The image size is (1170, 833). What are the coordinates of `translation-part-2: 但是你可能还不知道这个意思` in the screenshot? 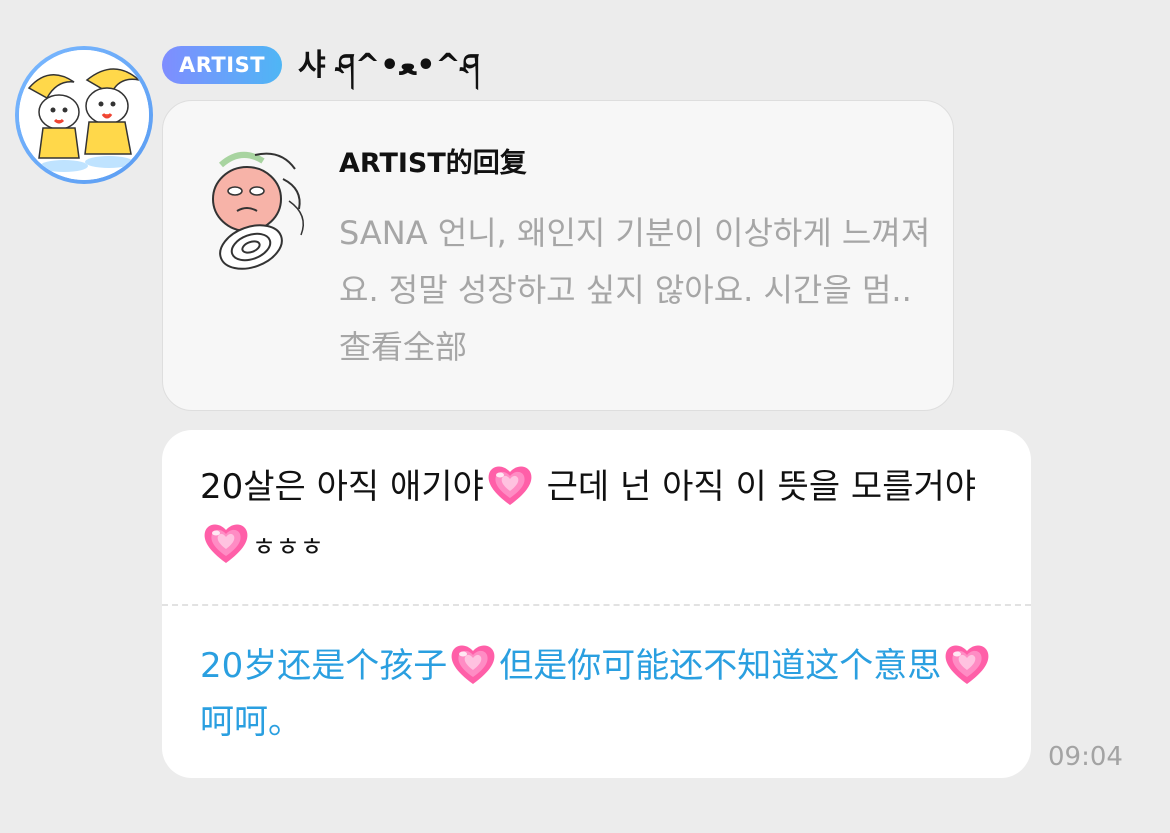 It's located at (720, 666).